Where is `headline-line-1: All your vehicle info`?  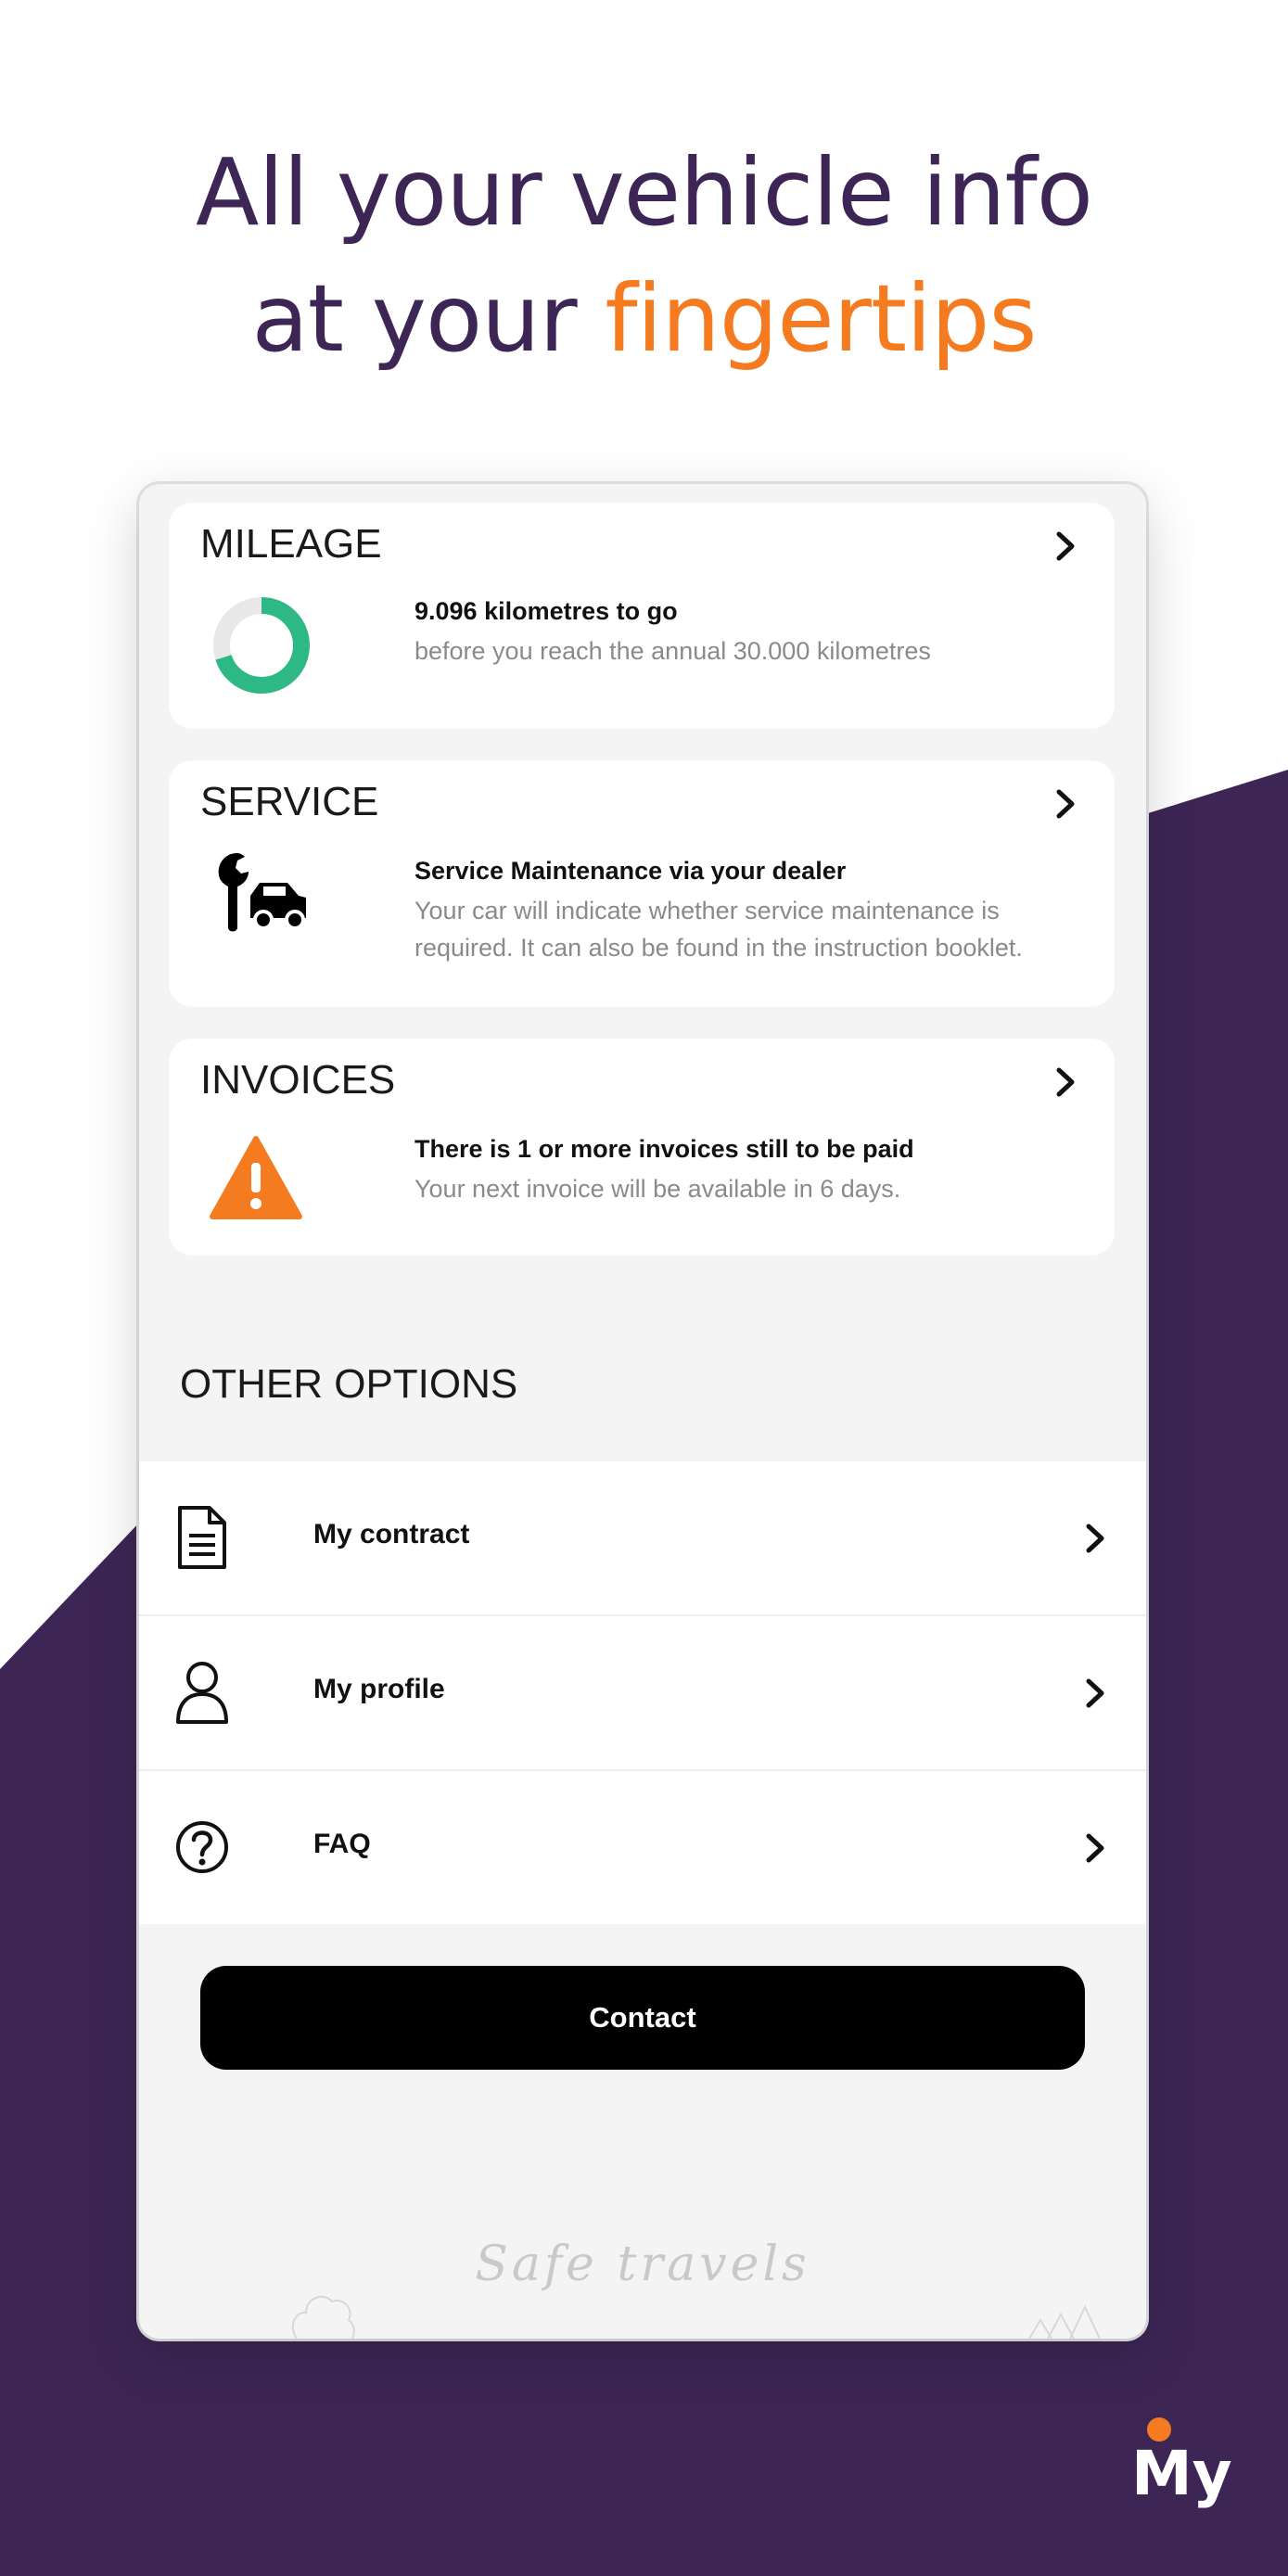
headline-line-1: All your vehicle info is located at coordinates (645, 192).